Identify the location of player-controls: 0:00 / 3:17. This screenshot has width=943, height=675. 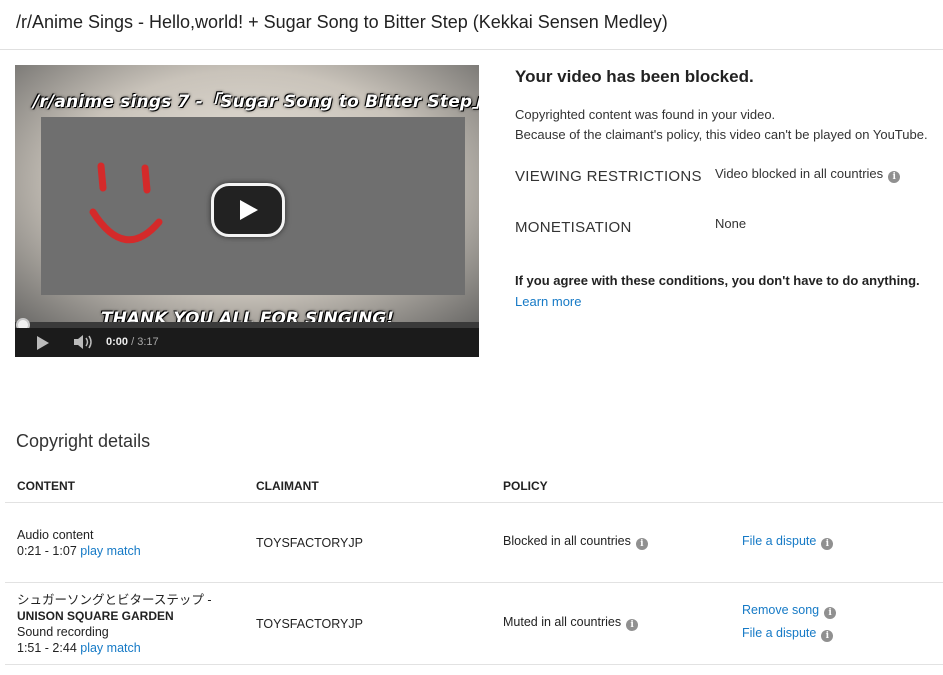
(247, 342).